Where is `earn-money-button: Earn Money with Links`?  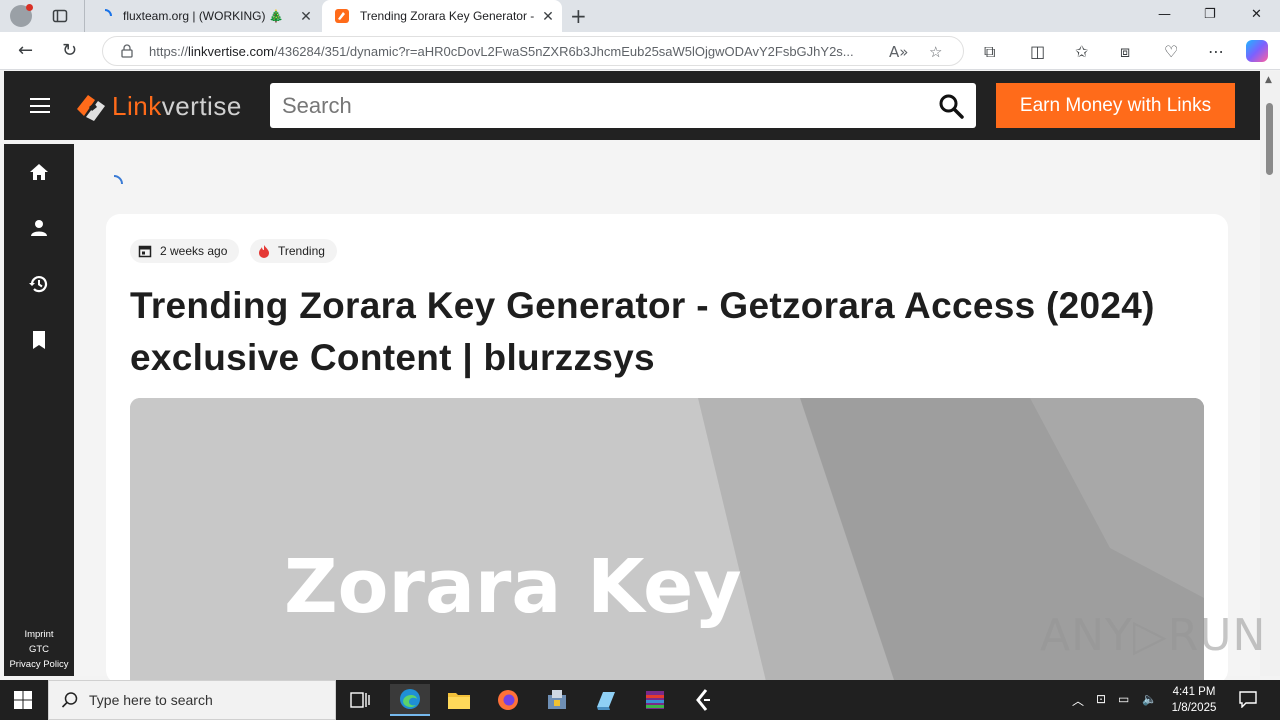
earn-money-button: Earn Money with Links is located at coordinates (1115, 105).